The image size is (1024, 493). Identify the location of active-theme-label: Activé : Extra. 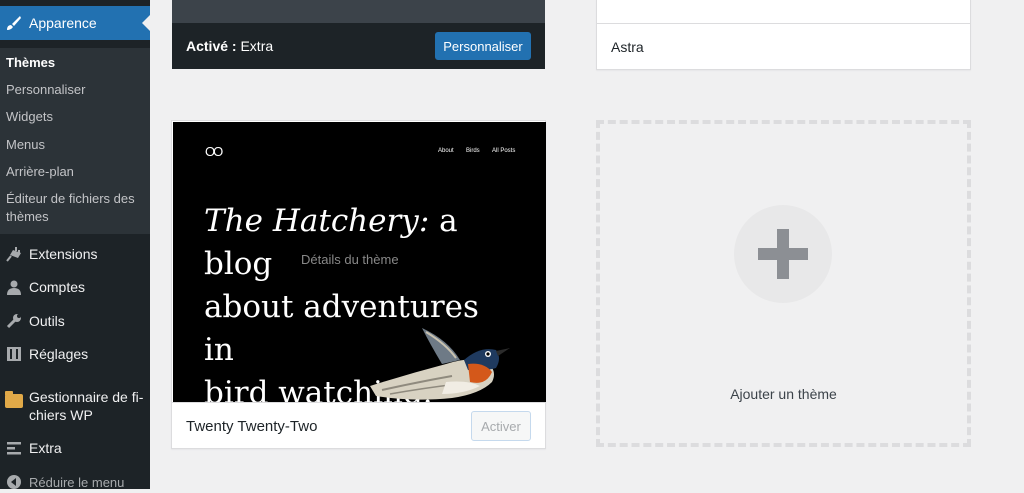
(229, 46).